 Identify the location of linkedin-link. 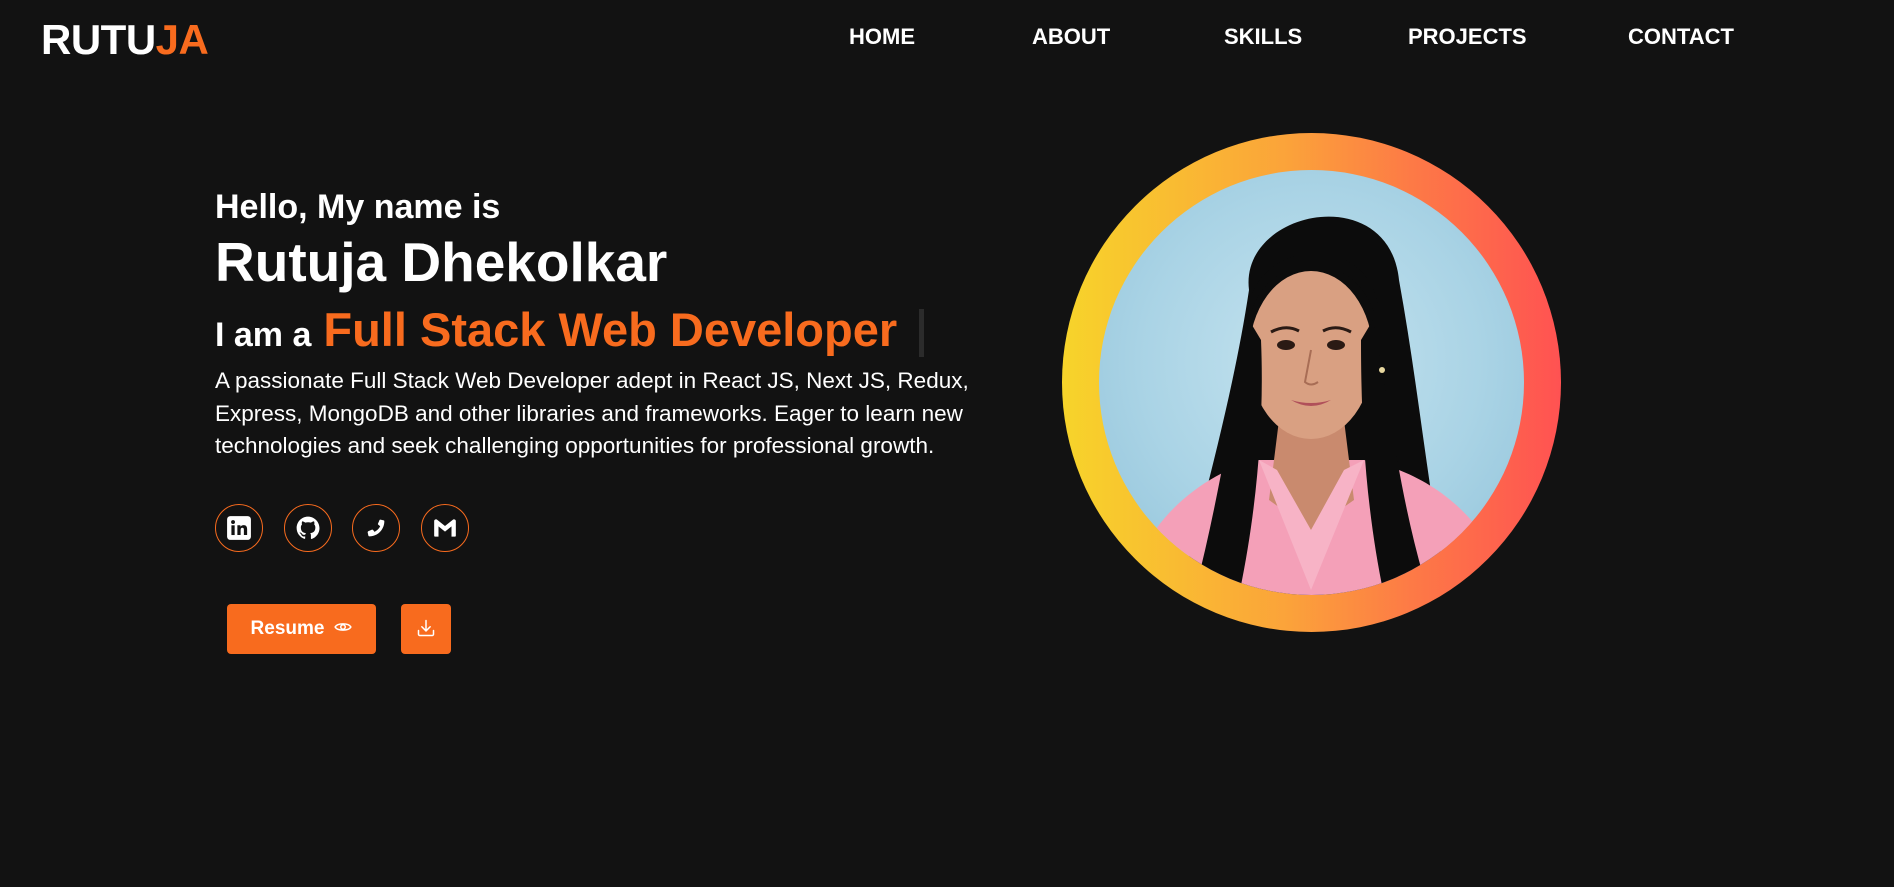
(239, 528).